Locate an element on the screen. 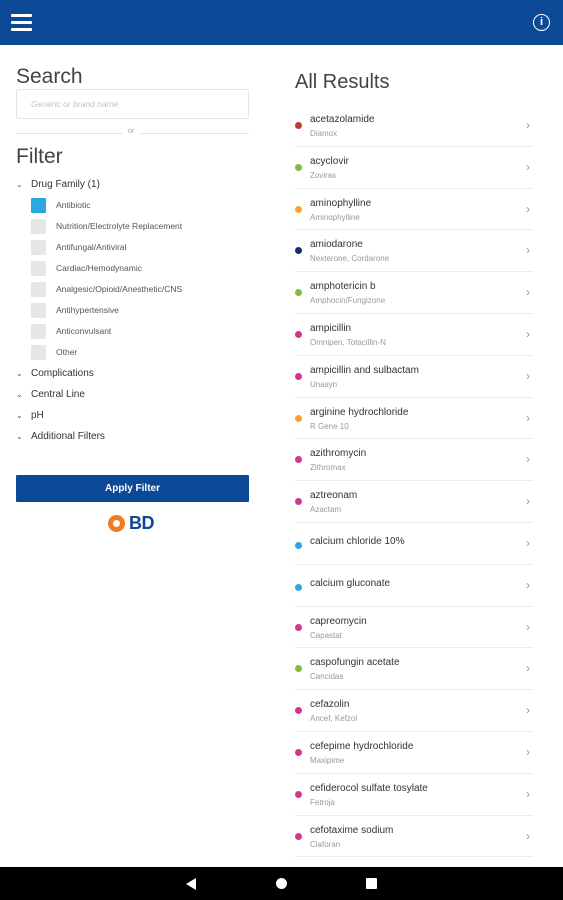 The width and height of the screenshot is (563, 900). result-item: ampicillin and sulbactam Unasyn › is located at coordinates (414, 377).